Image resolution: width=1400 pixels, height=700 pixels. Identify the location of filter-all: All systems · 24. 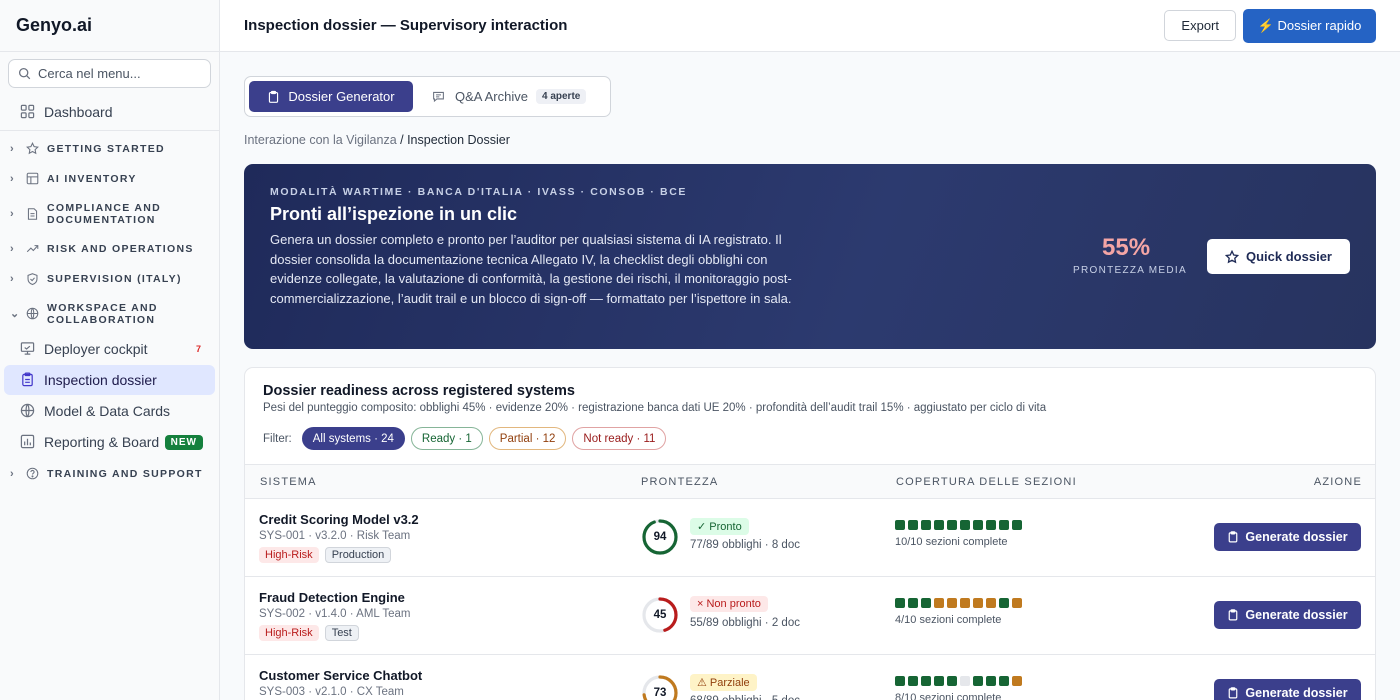
(353, 438).